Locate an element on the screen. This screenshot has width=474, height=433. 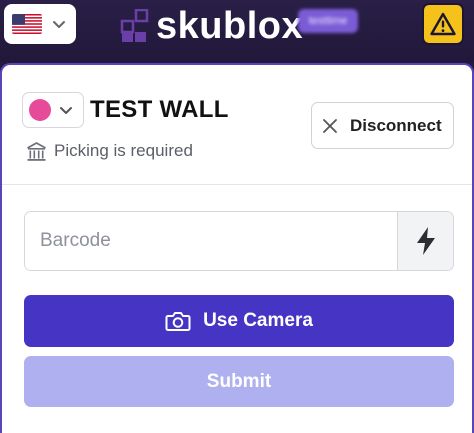
barcode-input-group is located at coordinates (239, 241).